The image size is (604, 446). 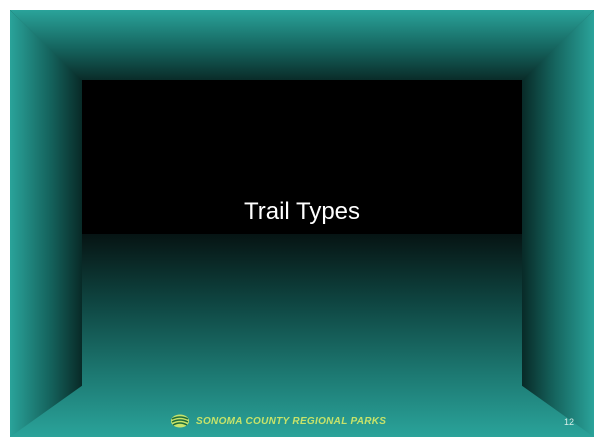 I want to click on slide-footer: SONOMA COUNTY REGIONAL PARKS 12, so click(x=302, y=422).